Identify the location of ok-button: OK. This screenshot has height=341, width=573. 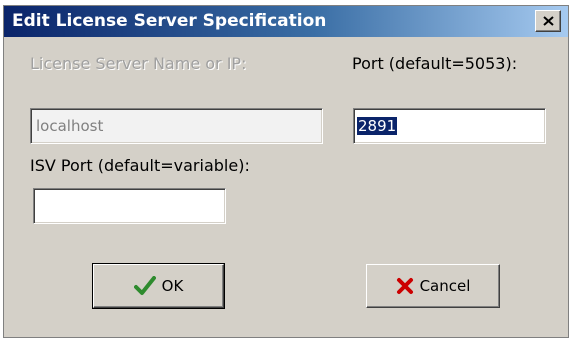
(158, 286).